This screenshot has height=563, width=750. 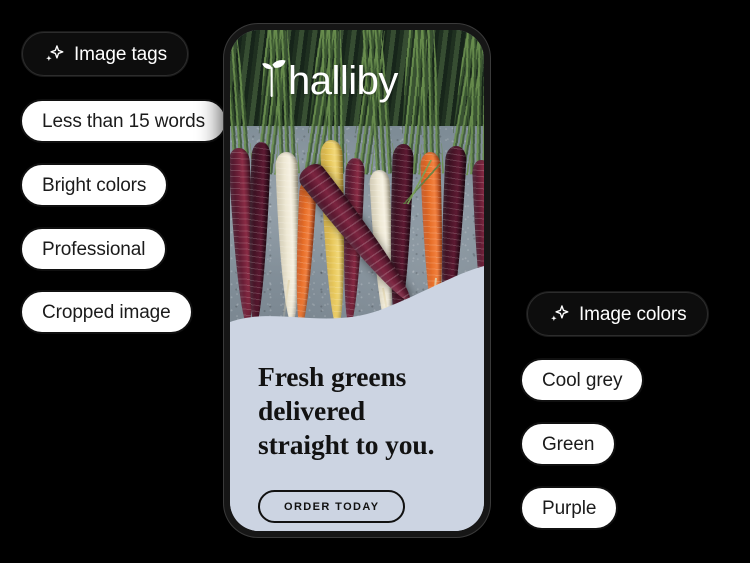 I want to click on color-chip-green: Green, so click(x=568, y=444).